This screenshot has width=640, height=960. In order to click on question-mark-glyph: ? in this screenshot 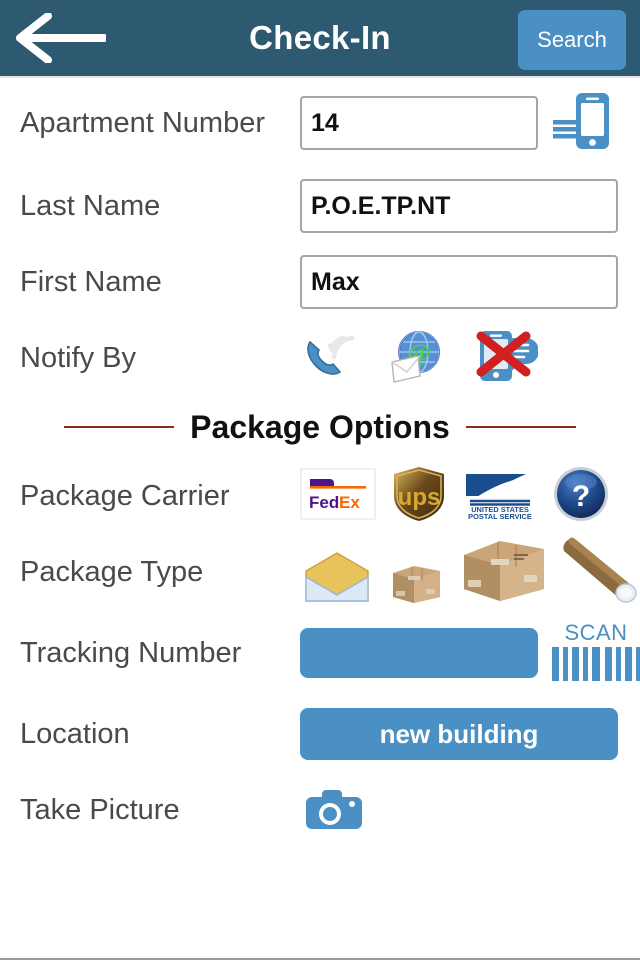, I will do `click(581, 496)`.